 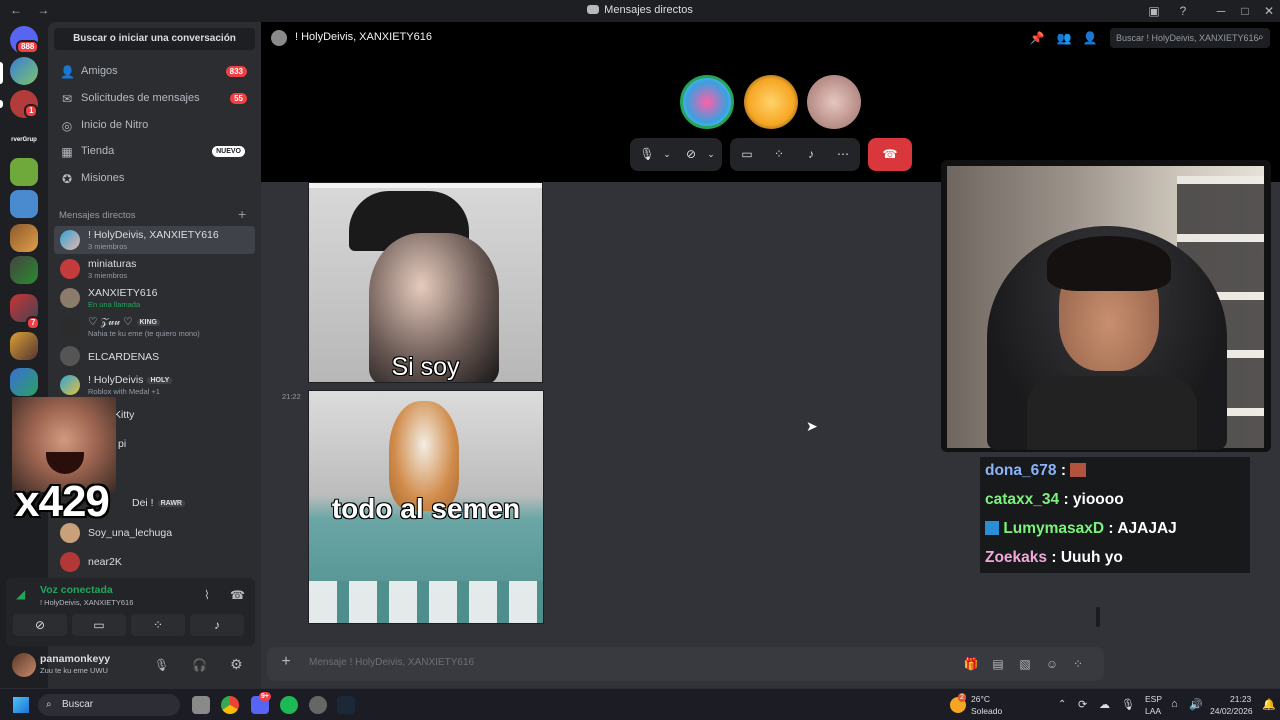 I want to click on search-icon: ⌕, so click(x=1261, y=37).